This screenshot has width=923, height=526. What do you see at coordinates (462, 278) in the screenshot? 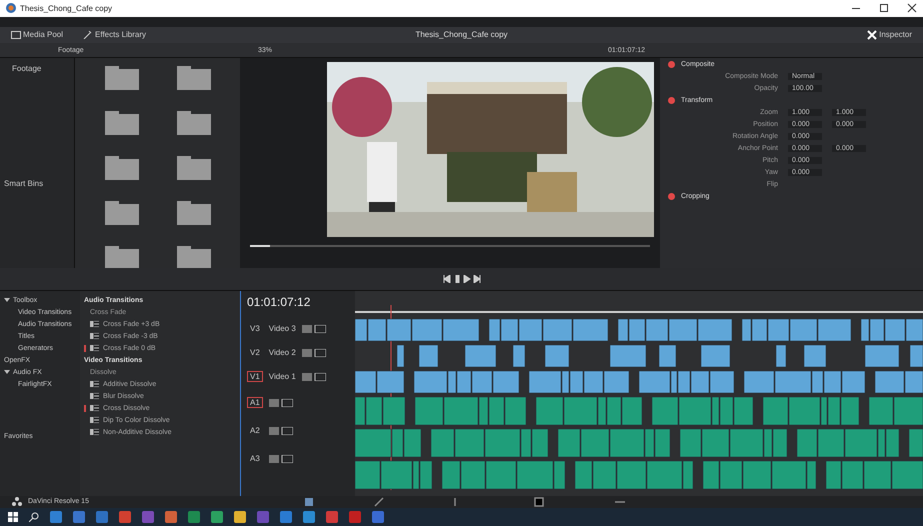
I see `transport-controls-icon` at bounding box center [462, 278].